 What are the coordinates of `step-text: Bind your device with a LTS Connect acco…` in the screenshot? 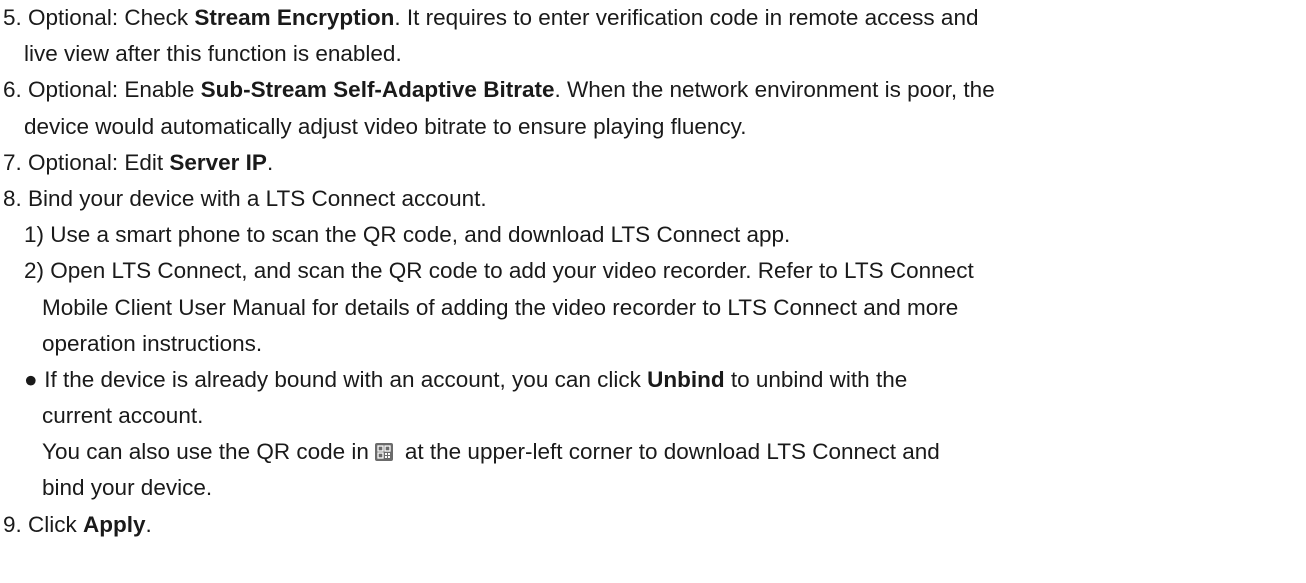 It's located at (254, 198).